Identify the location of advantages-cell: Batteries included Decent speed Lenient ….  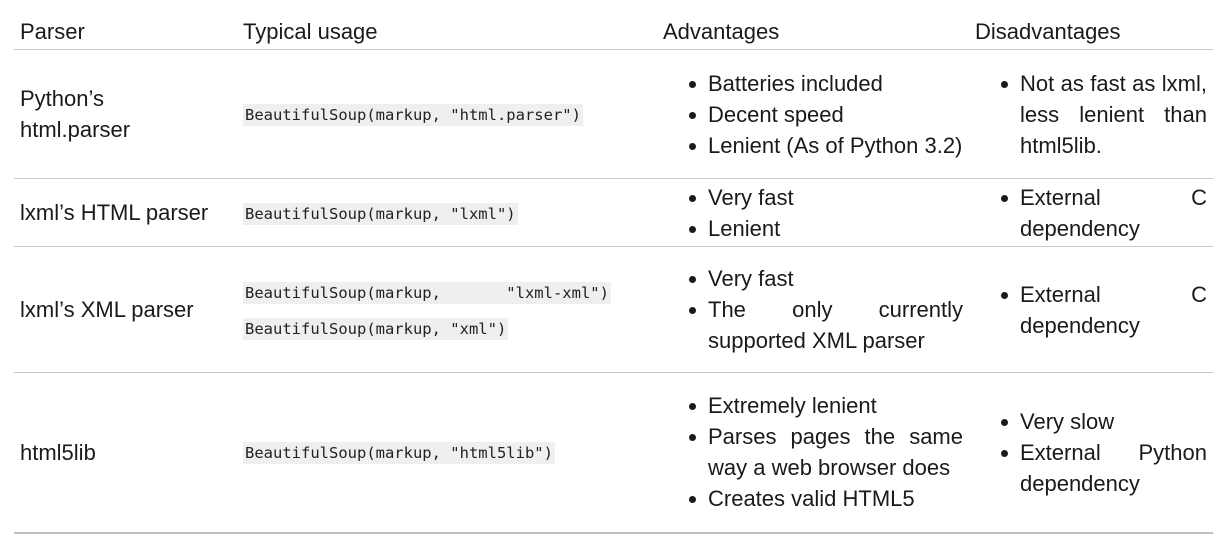
(813, 114).